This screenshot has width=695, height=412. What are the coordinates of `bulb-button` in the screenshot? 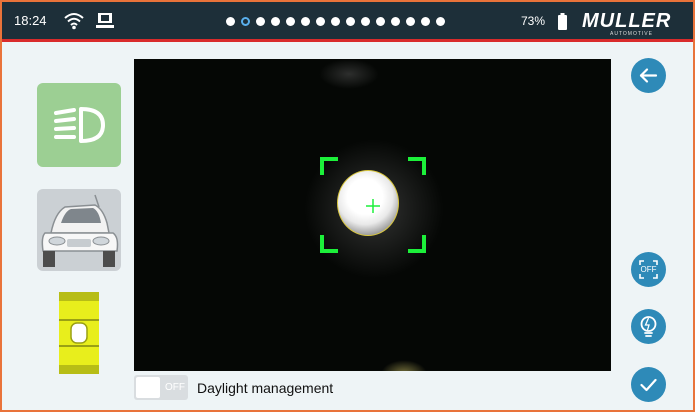 It's located at (648, 326).